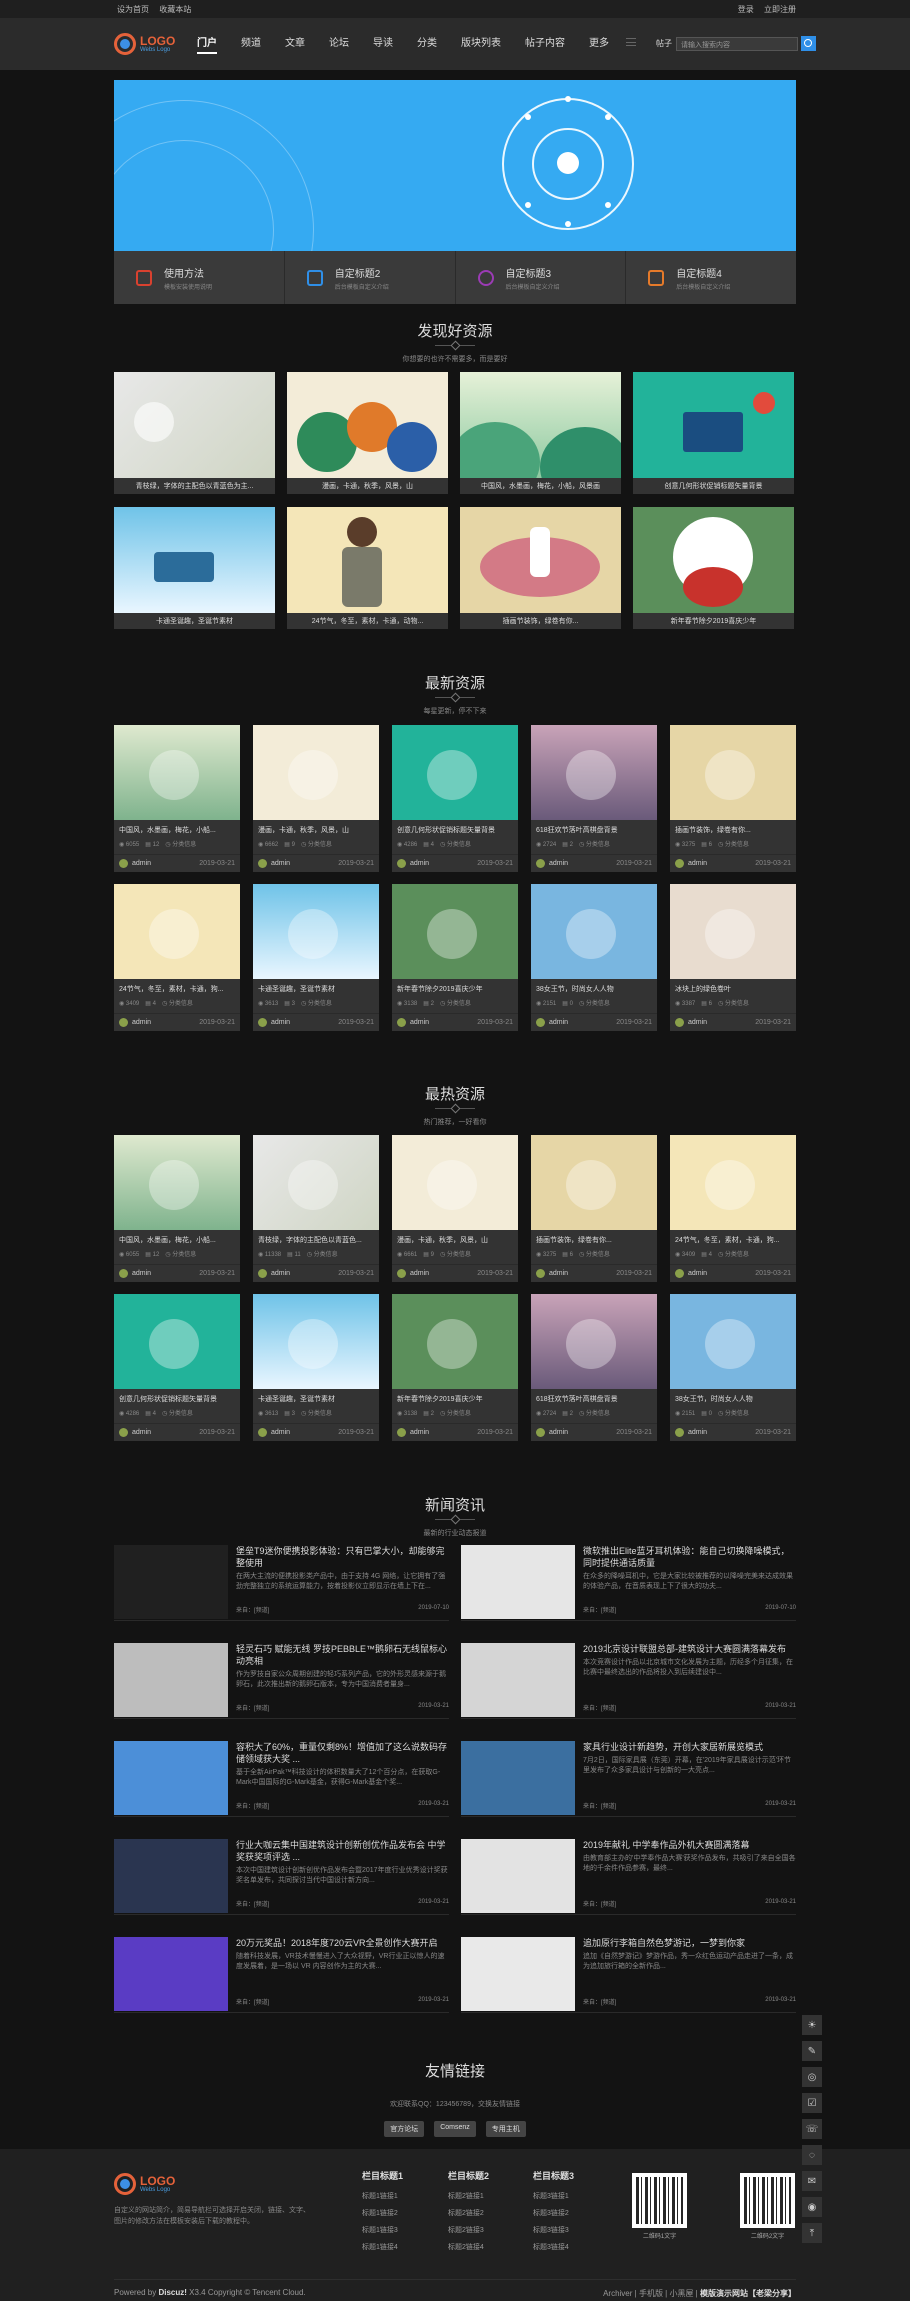 The height and width of the screenshot is (2301, 910). Describe the element at coordinates (481, 44) in the screenshot. I see `nav-item: 版块列表` at that location.